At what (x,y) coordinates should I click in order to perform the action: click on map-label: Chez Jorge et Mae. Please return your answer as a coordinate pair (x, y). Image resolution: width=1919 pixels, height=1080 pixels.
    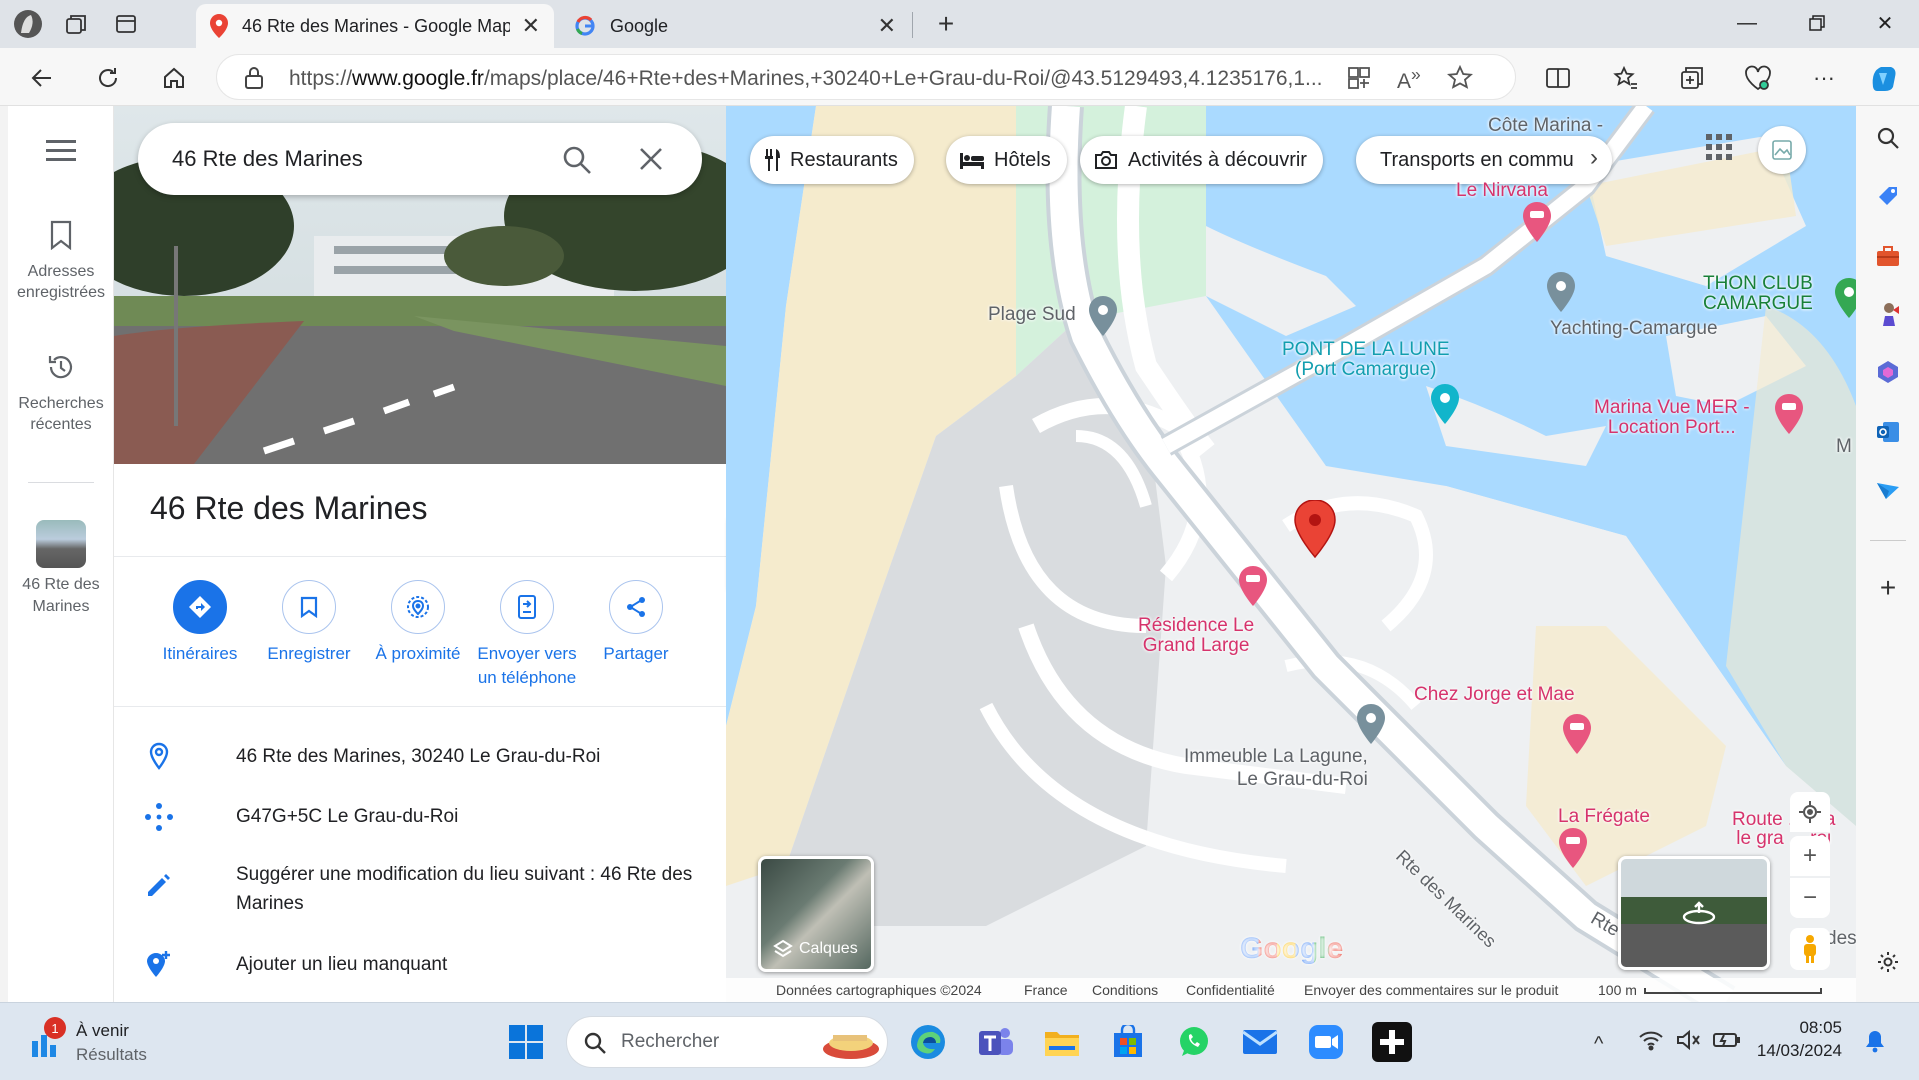
    Looking at the image, I should click on (1494, 695).